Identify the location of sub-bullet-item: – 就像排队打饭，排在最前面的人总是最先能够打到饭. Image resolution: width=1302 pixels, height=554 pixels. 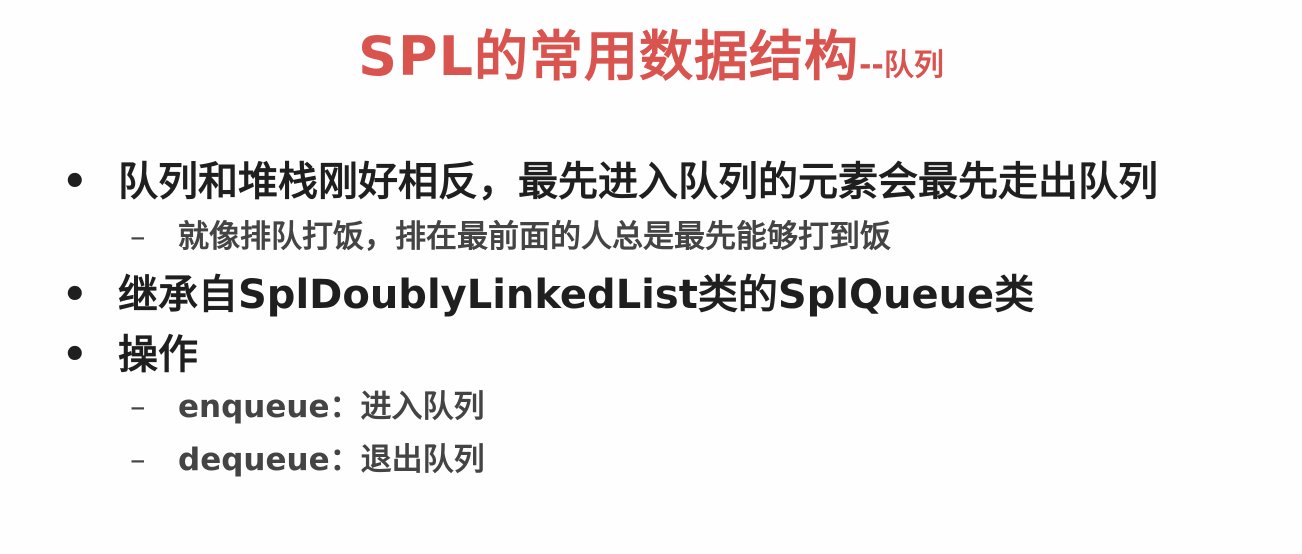
(510, 237).